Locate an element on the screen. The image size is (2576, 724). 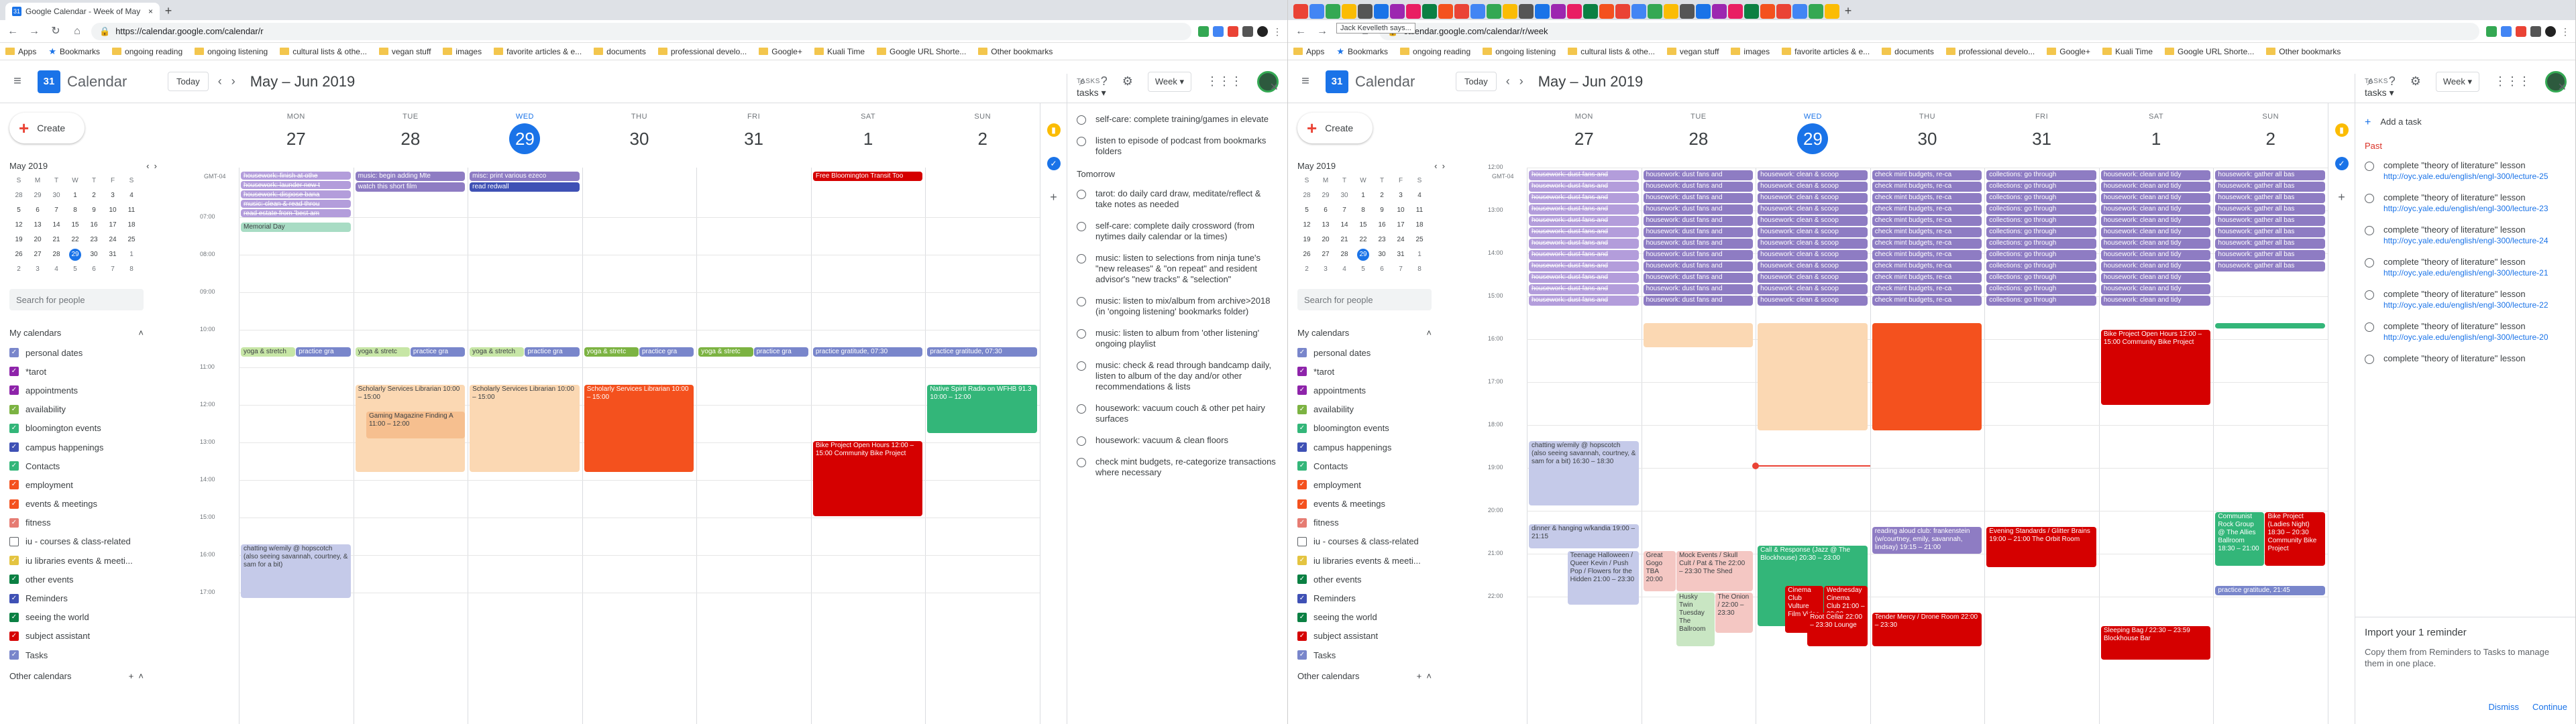
calendar-item: ✓ campus happenings is located at coordinates (104, 447).